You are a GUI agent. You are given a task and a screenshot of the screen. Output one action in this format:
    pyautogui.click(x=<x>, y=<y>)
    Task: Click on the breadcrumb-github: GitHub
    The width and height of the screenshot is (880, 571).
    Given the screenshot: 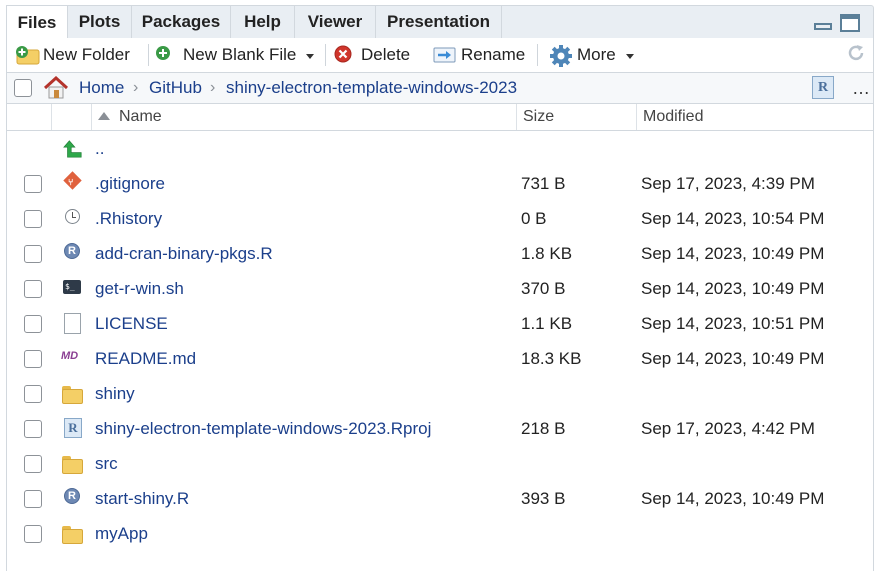 What is the action you would take?
    pyautogui.click(x=175, y=88)
    